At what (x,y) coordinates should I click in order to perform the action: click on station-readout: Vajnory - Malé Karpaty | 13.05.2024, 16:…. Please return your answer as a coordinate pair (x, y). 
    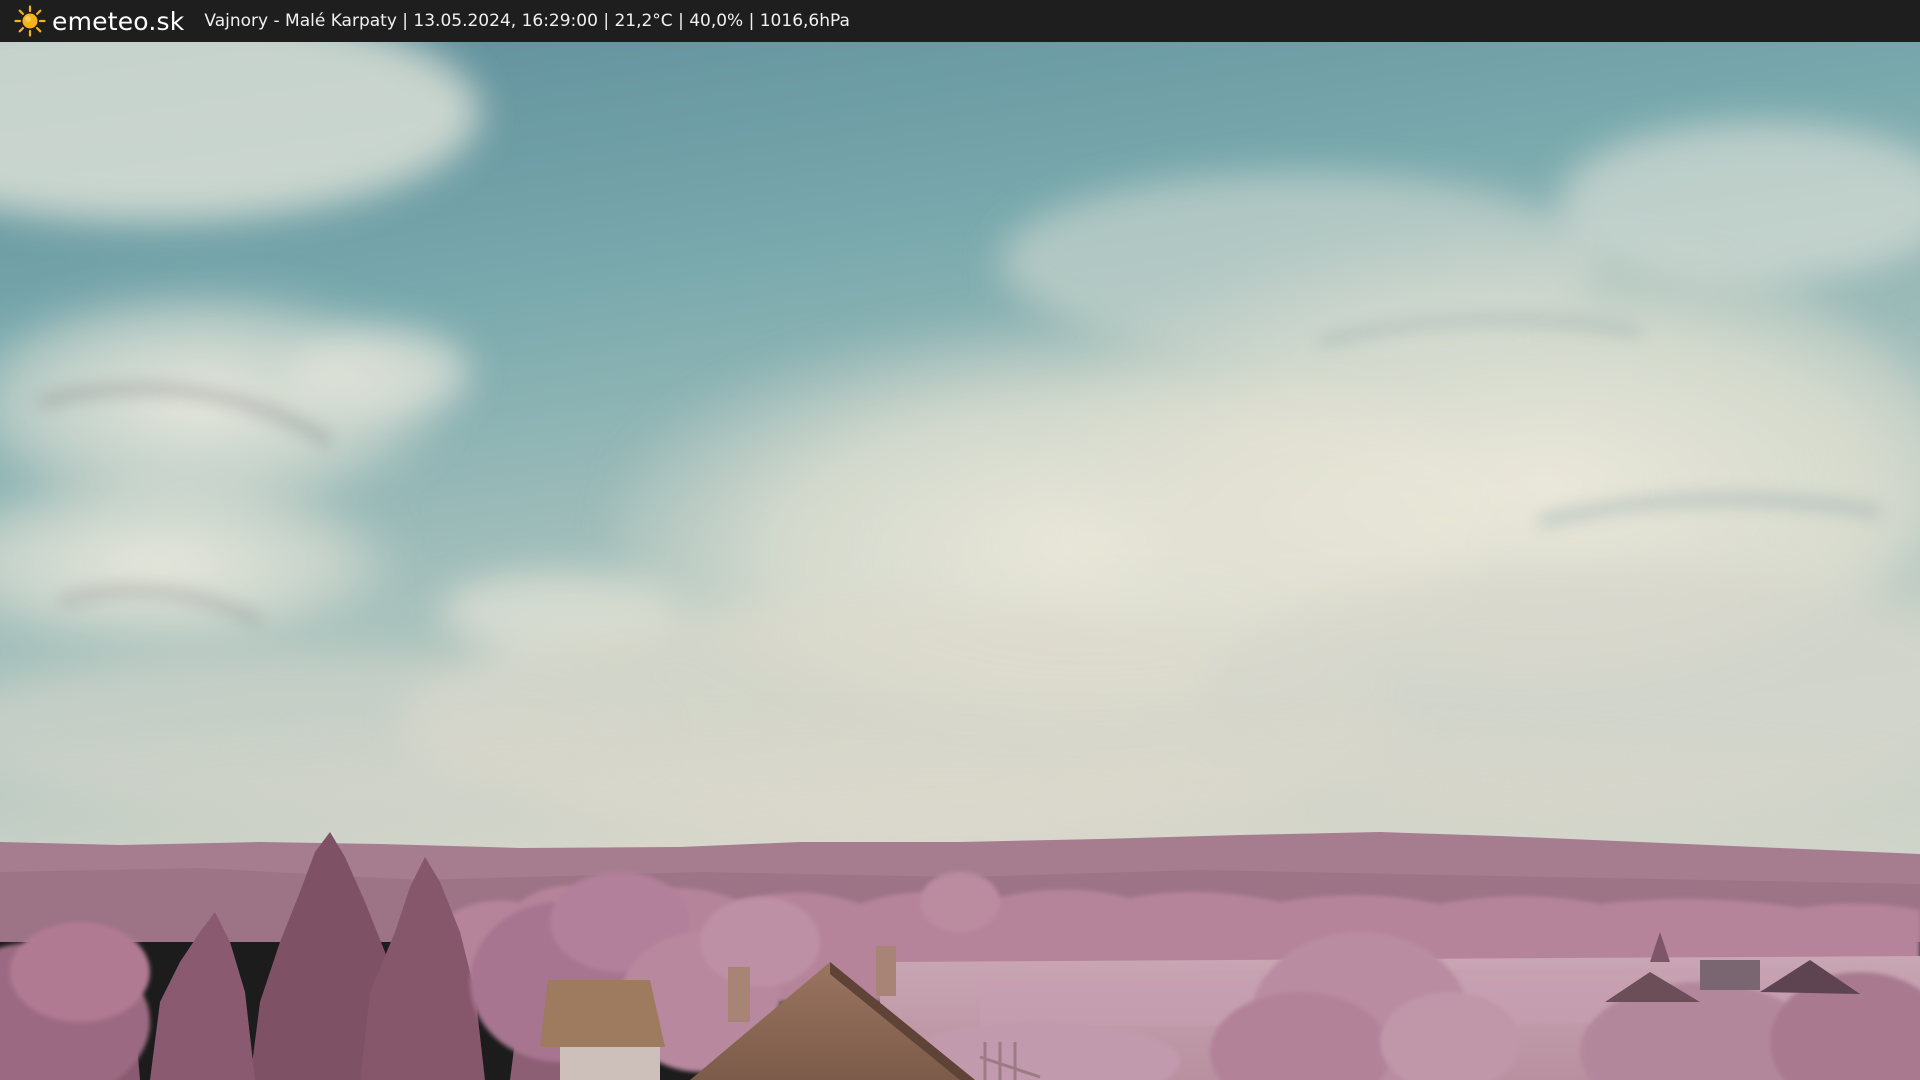
    Looking at the image, I should click on (527, 21).